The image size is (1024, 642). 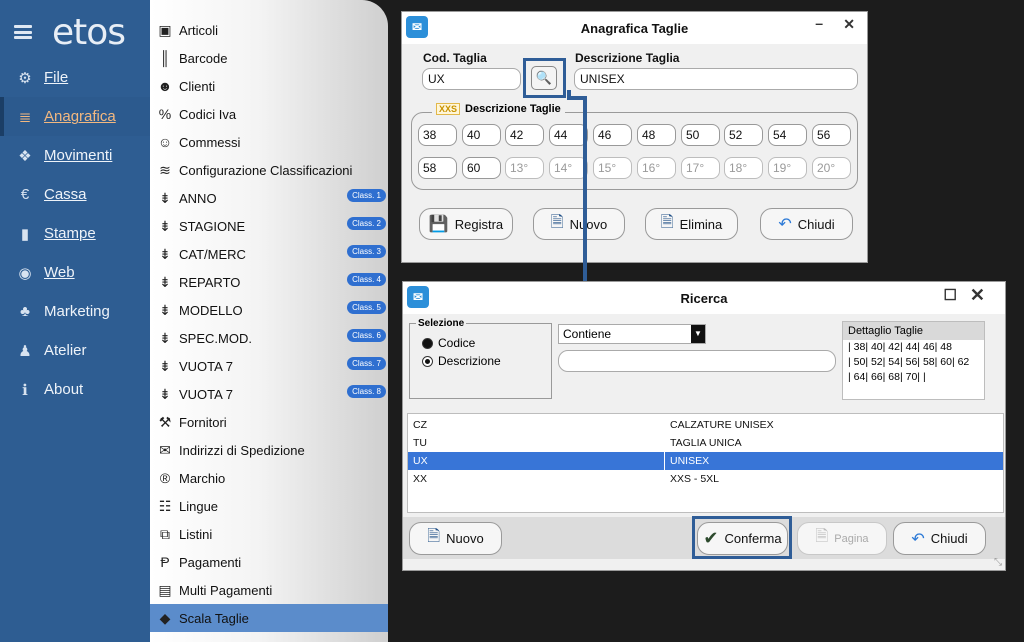 What do you see at coordinates (269, 338) in the screenshot?
I see `submenu-item: ⇟ SPEC.MOD. Class. 6` at bounding box center [269, 338].